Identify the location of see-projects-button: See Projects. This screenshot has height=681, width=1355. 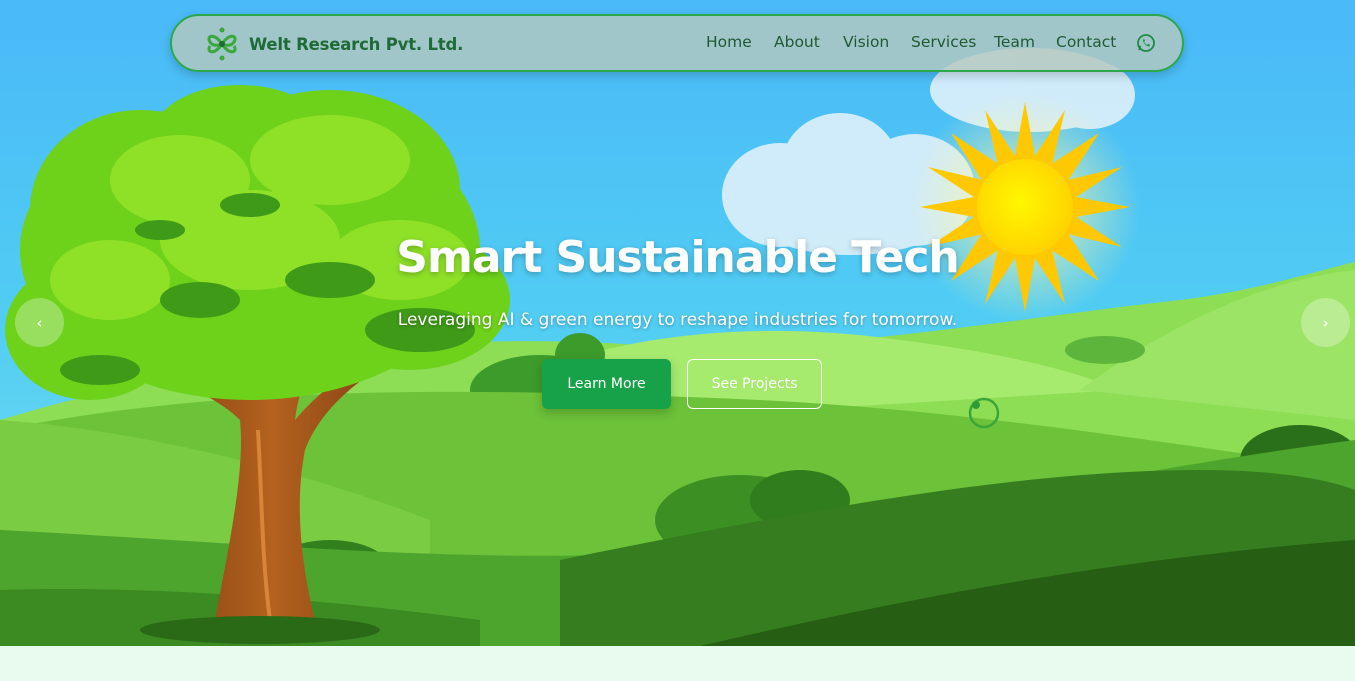
(754, 384).